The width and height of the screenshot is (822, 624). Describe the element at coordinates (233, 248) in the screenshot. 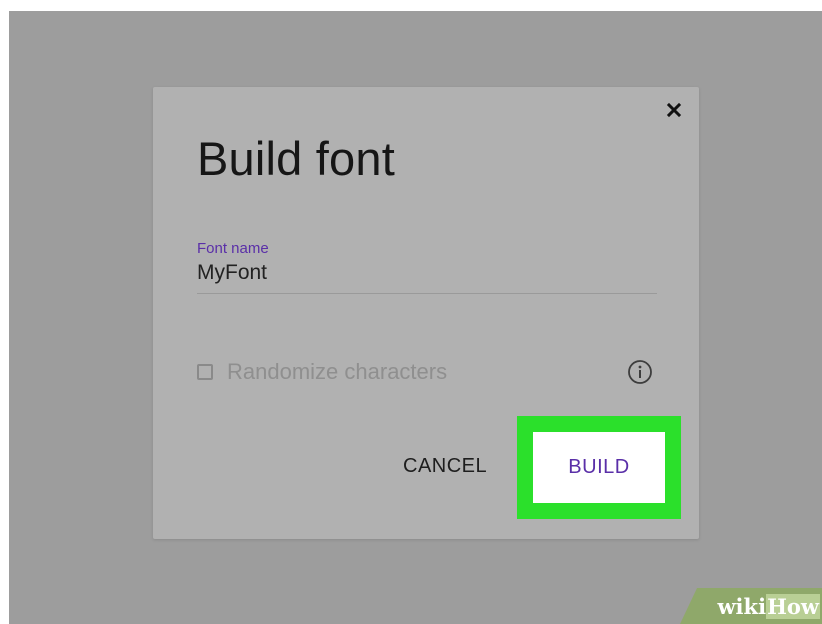

I see `font-name-label: Font name` at that location.